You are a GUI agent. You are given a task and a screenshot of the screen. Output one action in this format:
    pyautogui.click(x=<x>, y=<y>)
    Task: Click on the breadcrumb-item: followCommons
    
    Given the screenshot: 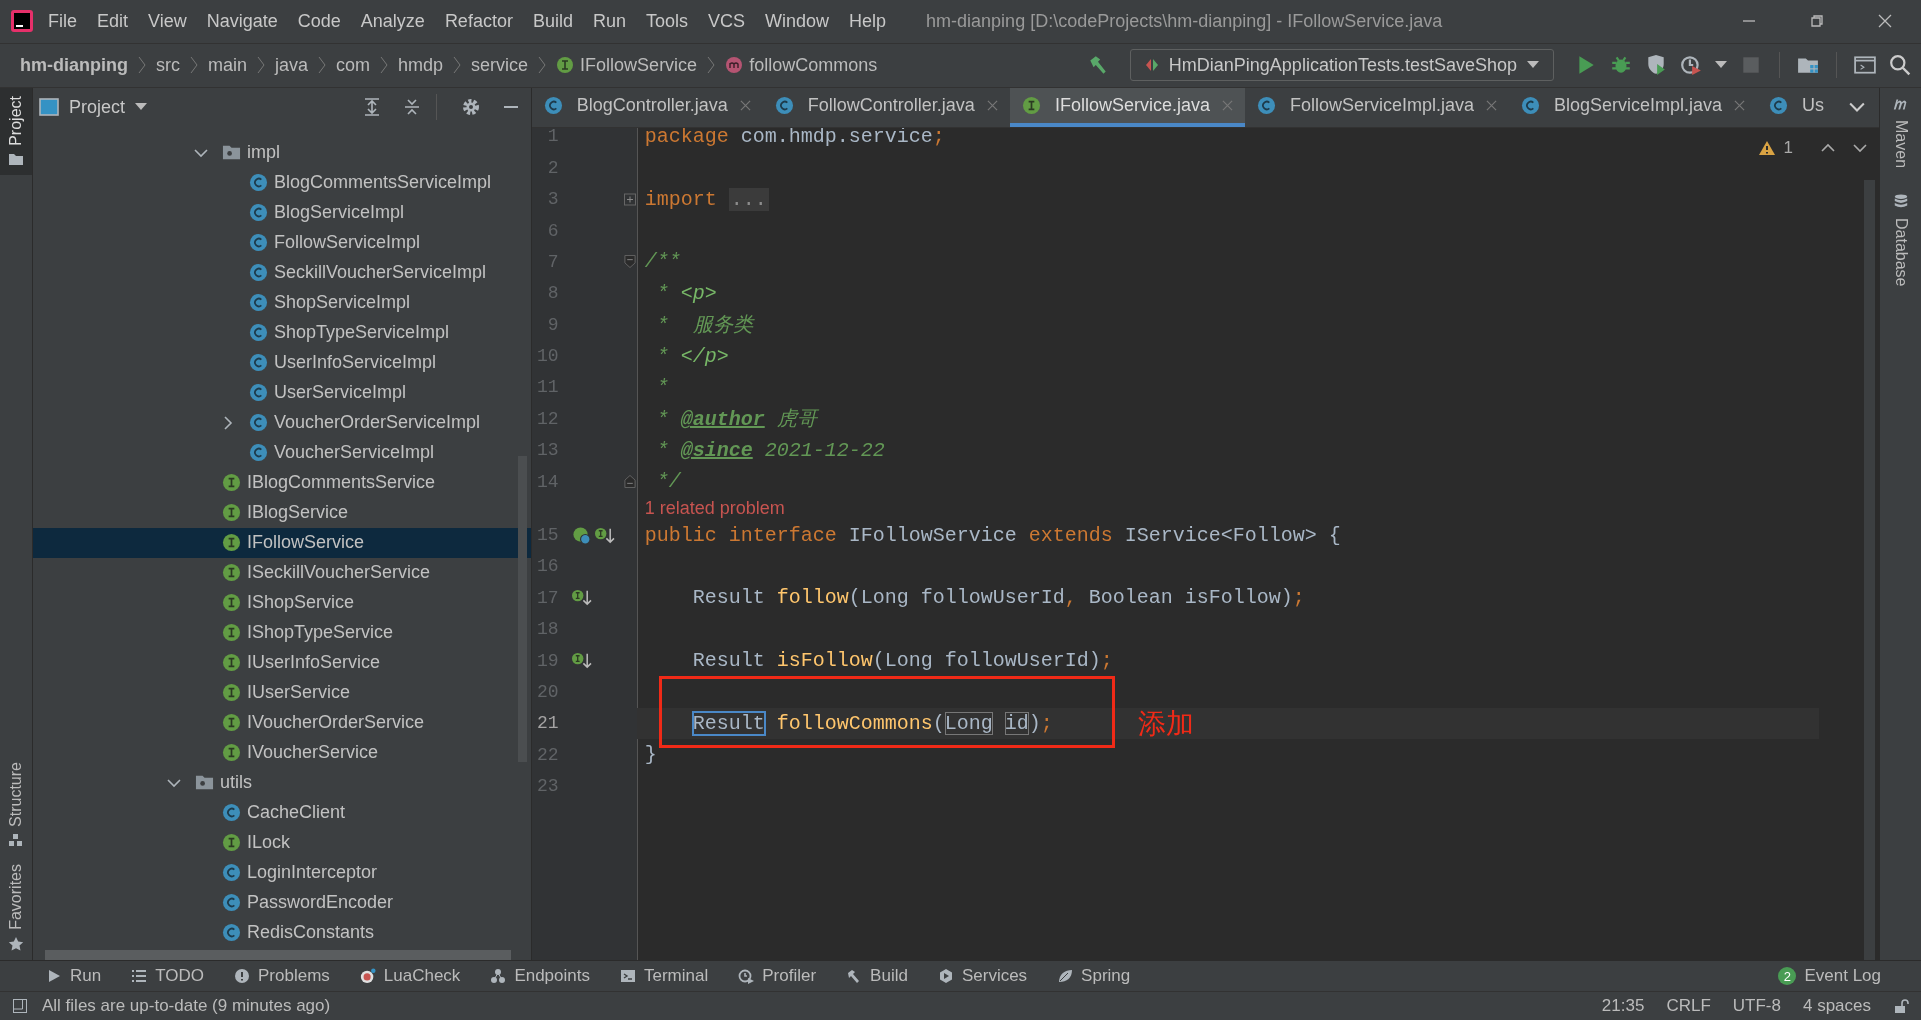 What is the action you would take?
    pyautogui.click(x=801, y=65)
    